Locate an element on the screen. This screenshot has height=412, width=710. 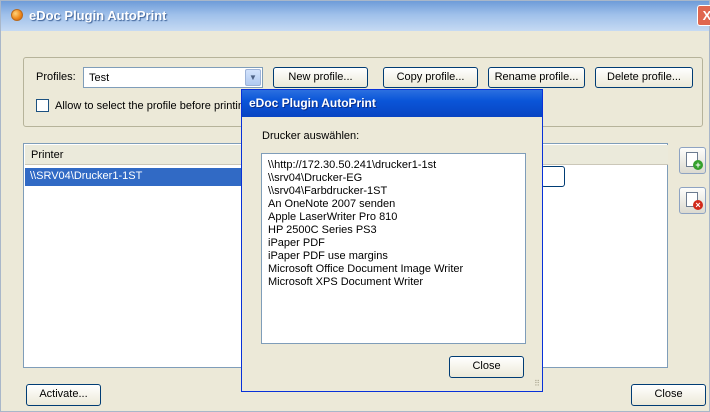
dialog-close-button: Close is located at coordinates (486, 367).